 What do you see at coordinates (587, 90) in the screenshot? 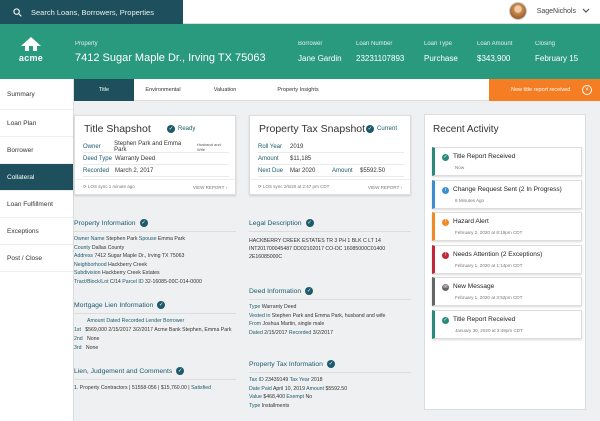
I see `close-icon: ×` at bounding box center [587, 90].